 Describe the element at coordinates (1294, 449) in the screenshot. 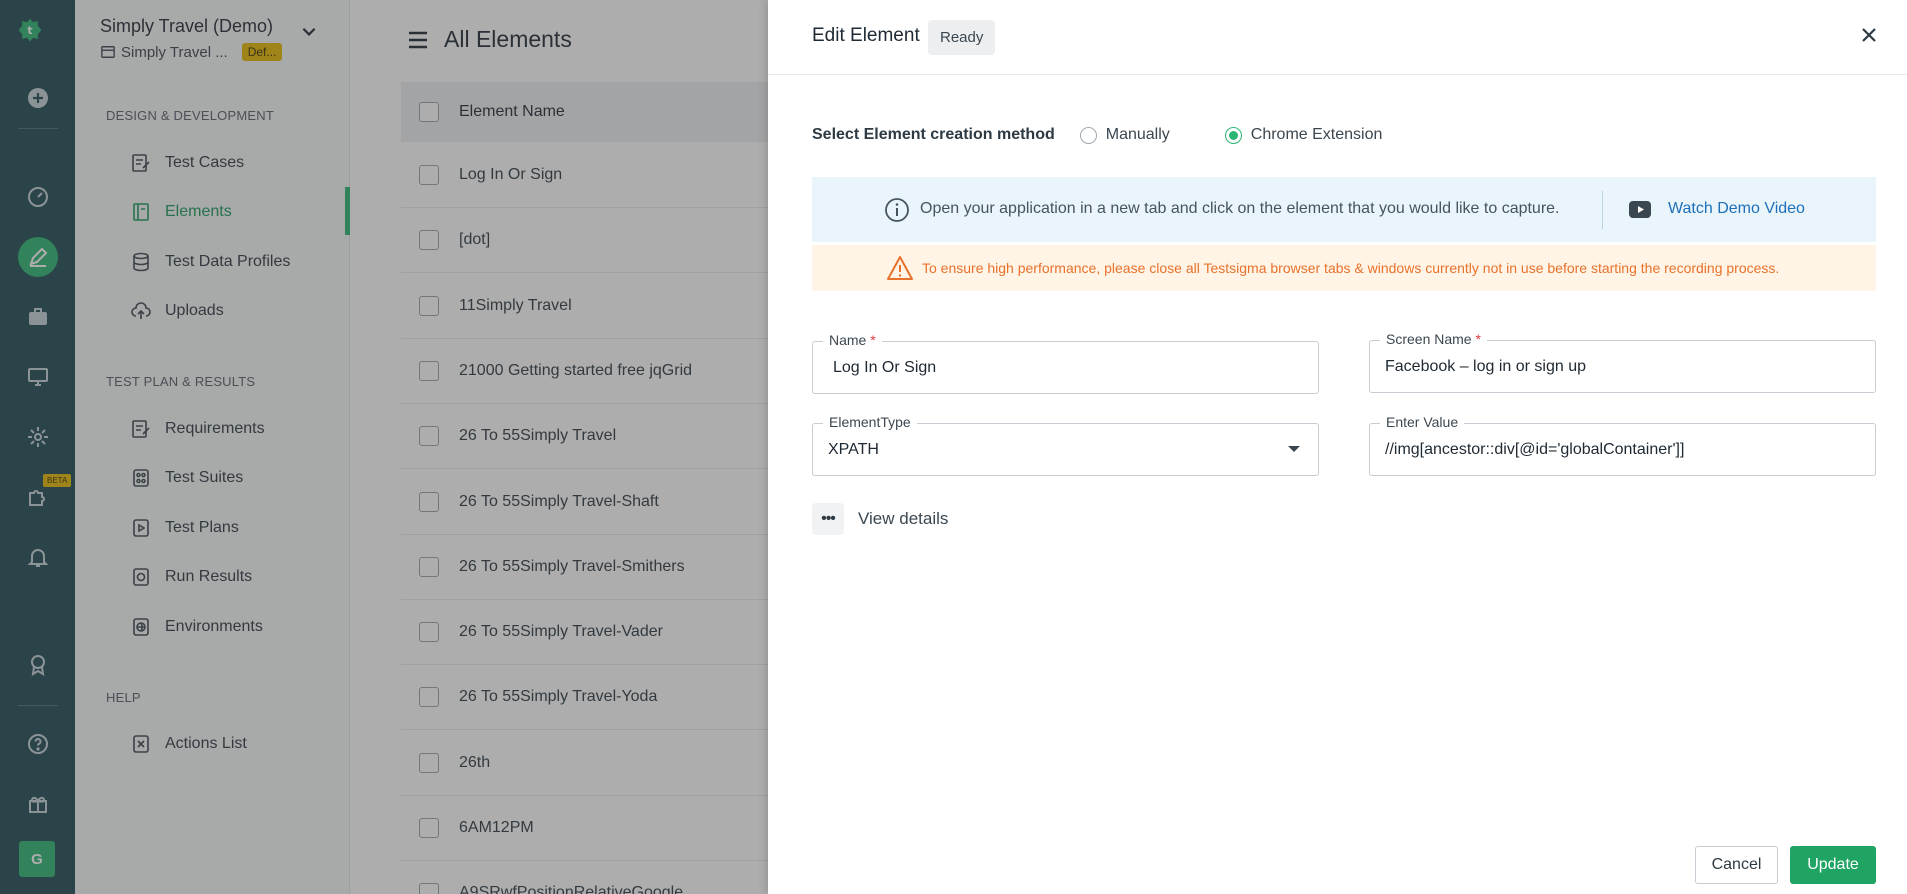

I see `dropdown-caret-icon` at that location.